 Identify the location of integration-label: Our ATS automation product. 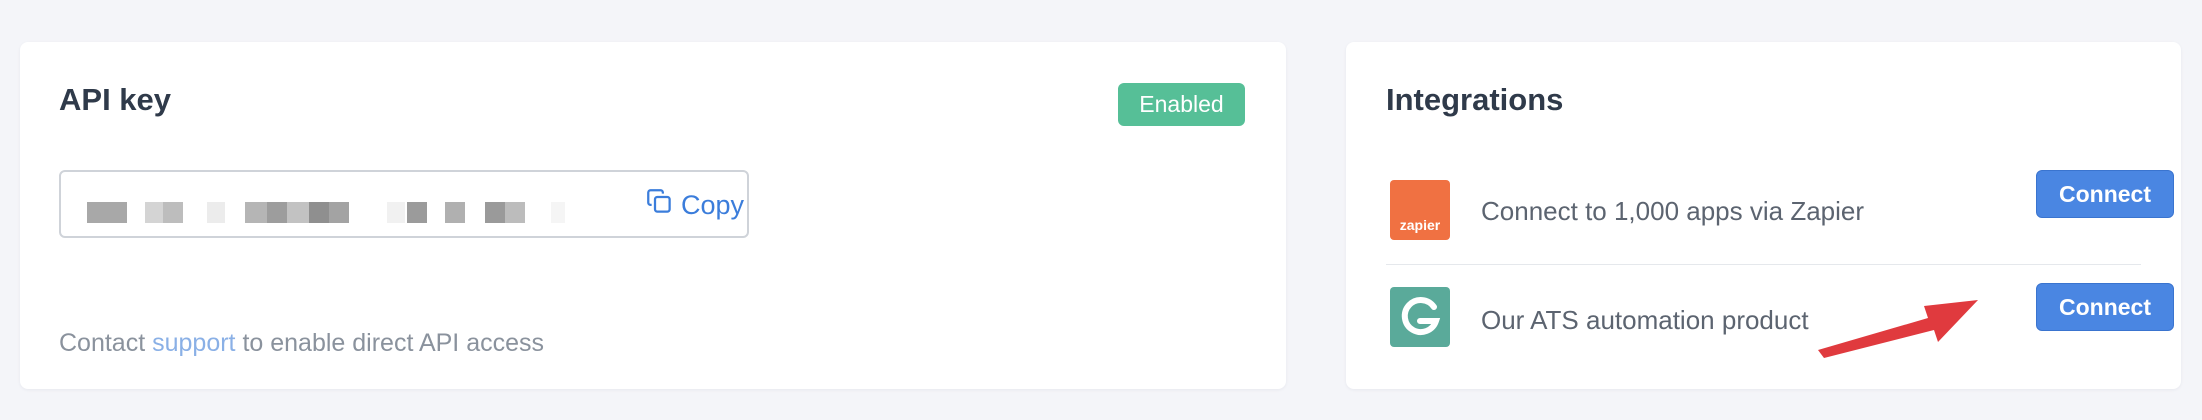
(1645, 320).